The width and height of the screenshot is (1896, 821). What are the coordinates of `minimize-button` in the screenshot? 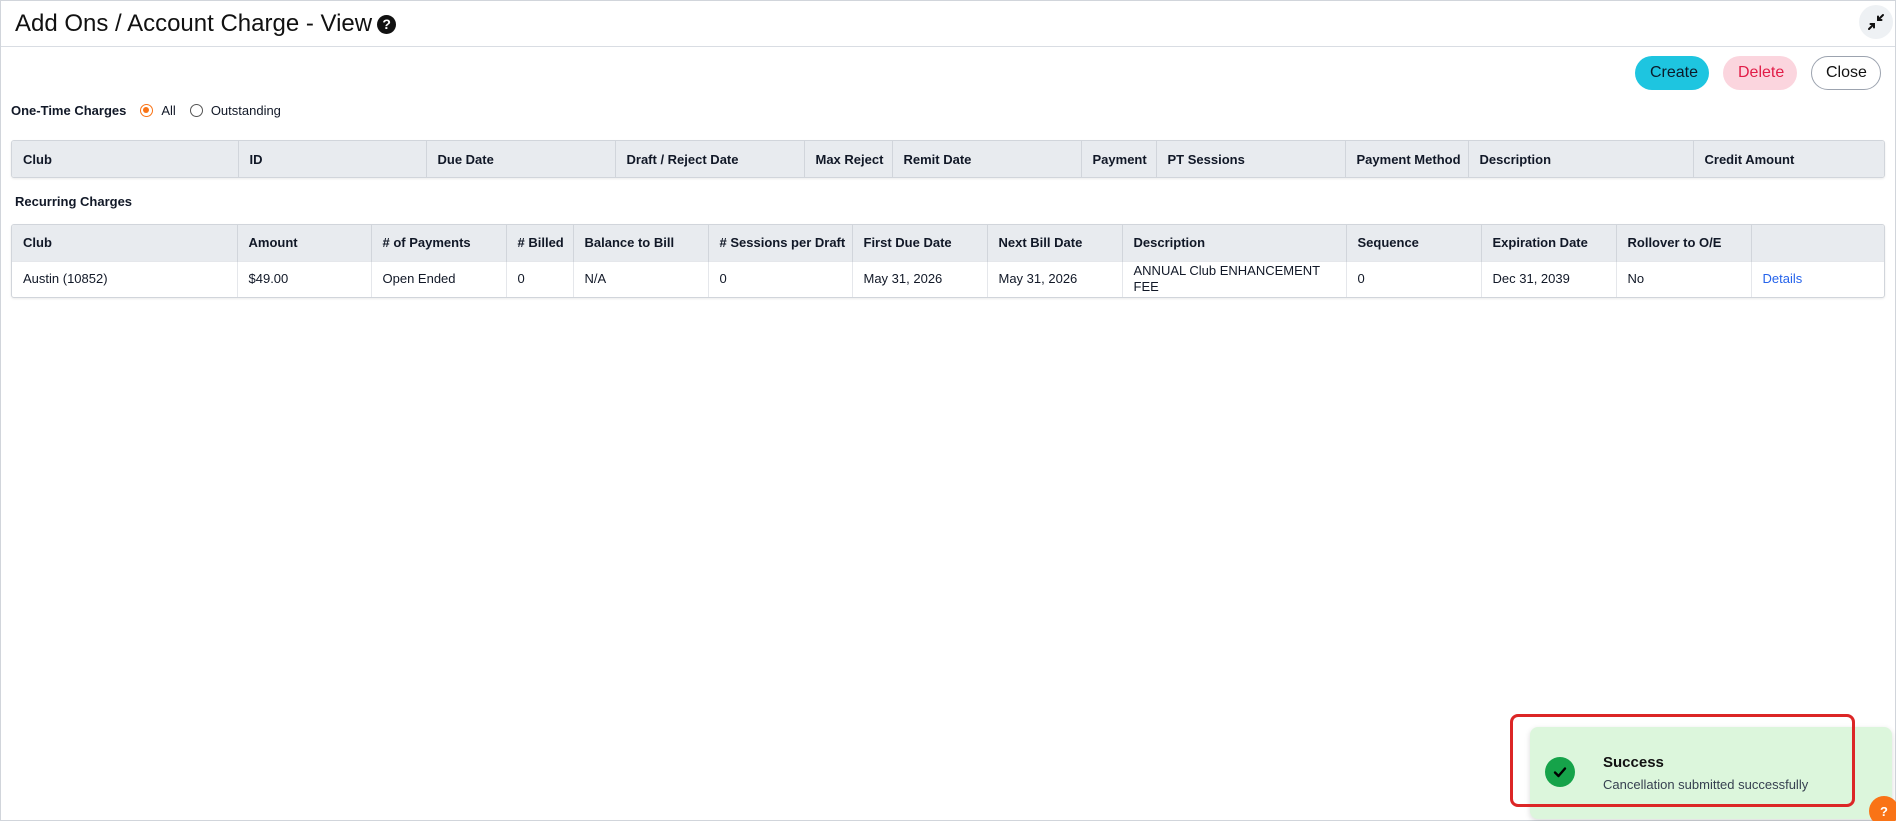 It's located at (1876, 22).